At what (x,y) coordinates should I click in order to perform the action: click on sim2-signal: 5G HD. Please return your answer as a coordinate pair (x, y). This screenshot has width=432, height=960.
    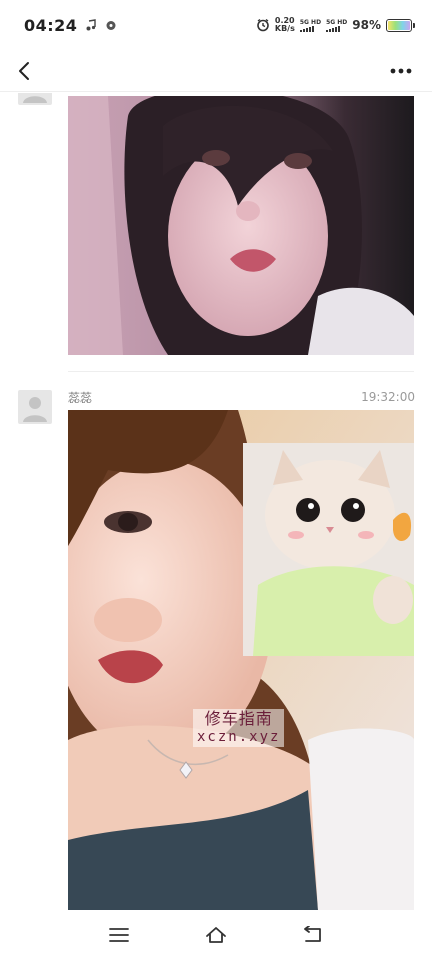
    Looking at the image, I should click on (336, 25).